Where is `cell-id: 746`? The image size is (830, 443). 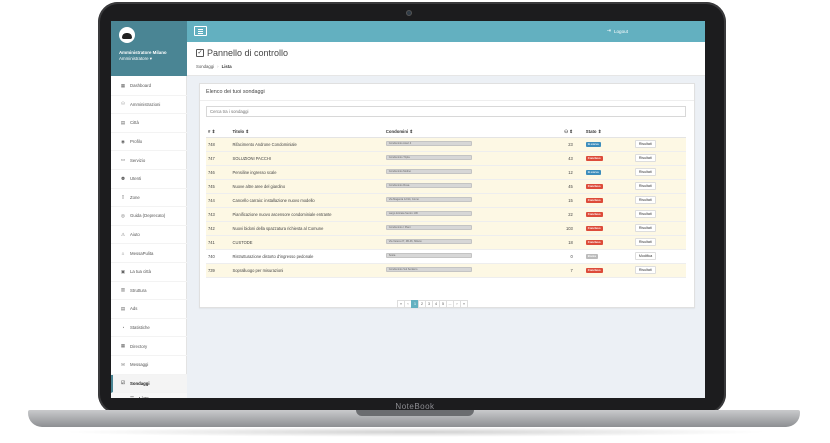 cell-id: 746 is located at coordinates (219, 172).